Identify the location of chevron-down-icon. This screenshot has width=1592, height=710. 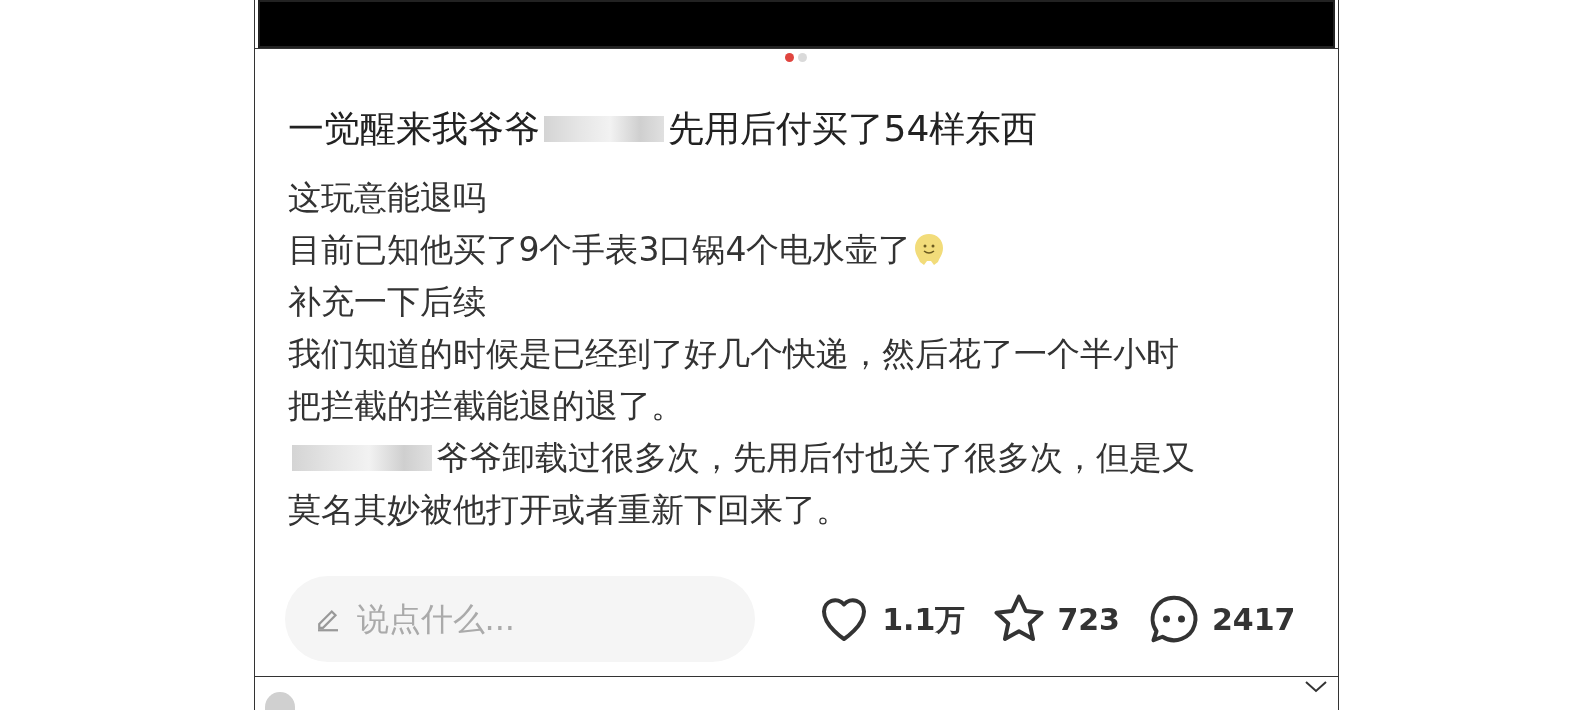
(1315, 687).